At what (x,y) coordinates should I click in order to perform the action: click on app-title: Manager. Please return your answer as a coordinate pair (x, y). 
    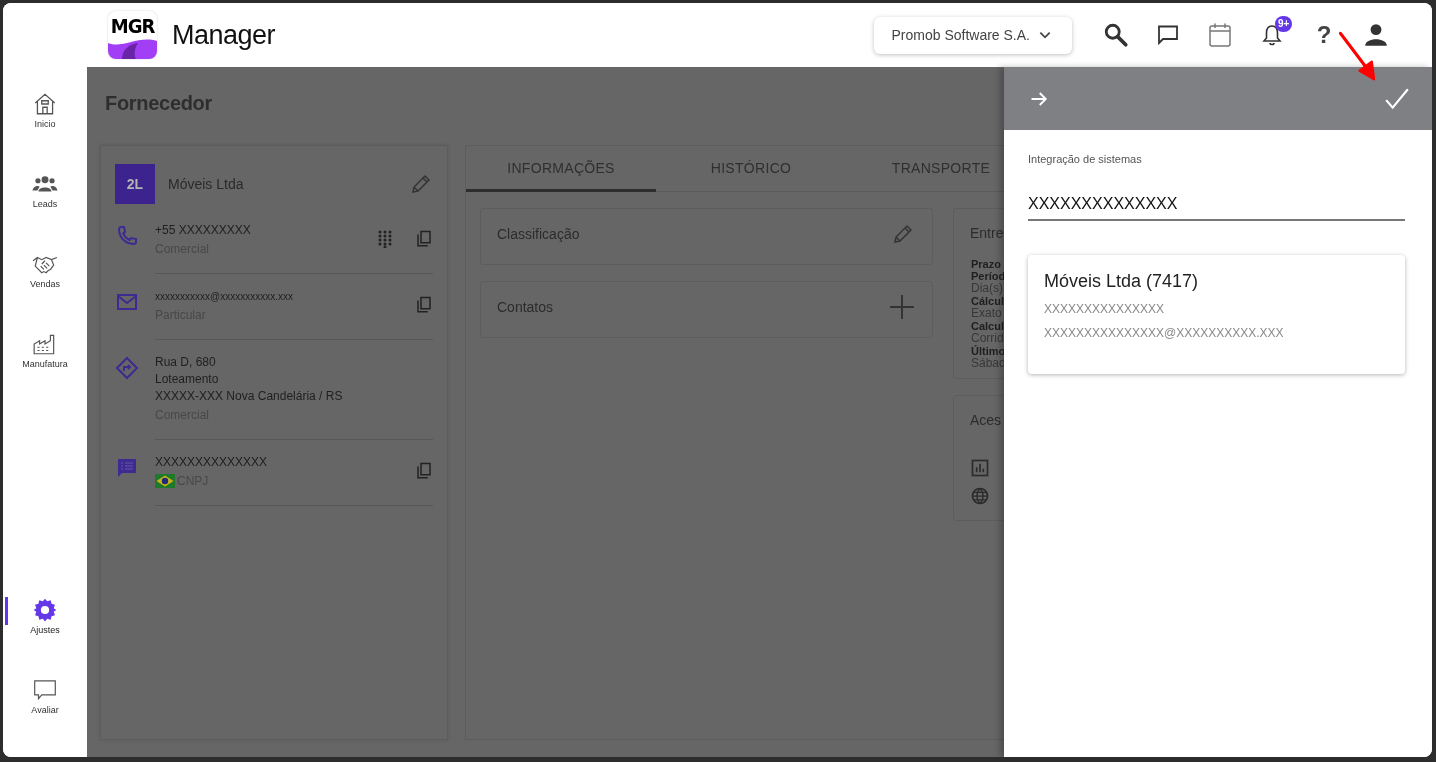
    Looking at the image, I should click on (224, 35).